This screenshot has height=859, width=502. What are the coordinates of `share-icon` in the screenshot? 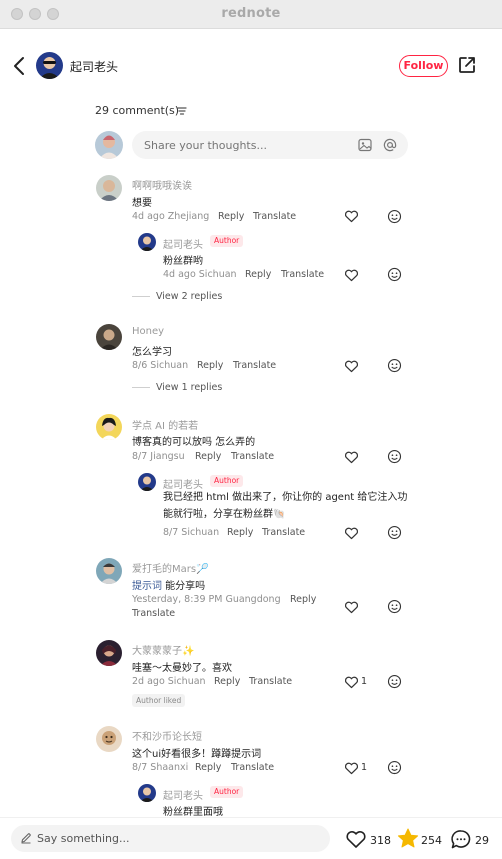 It's located at (467, 65).